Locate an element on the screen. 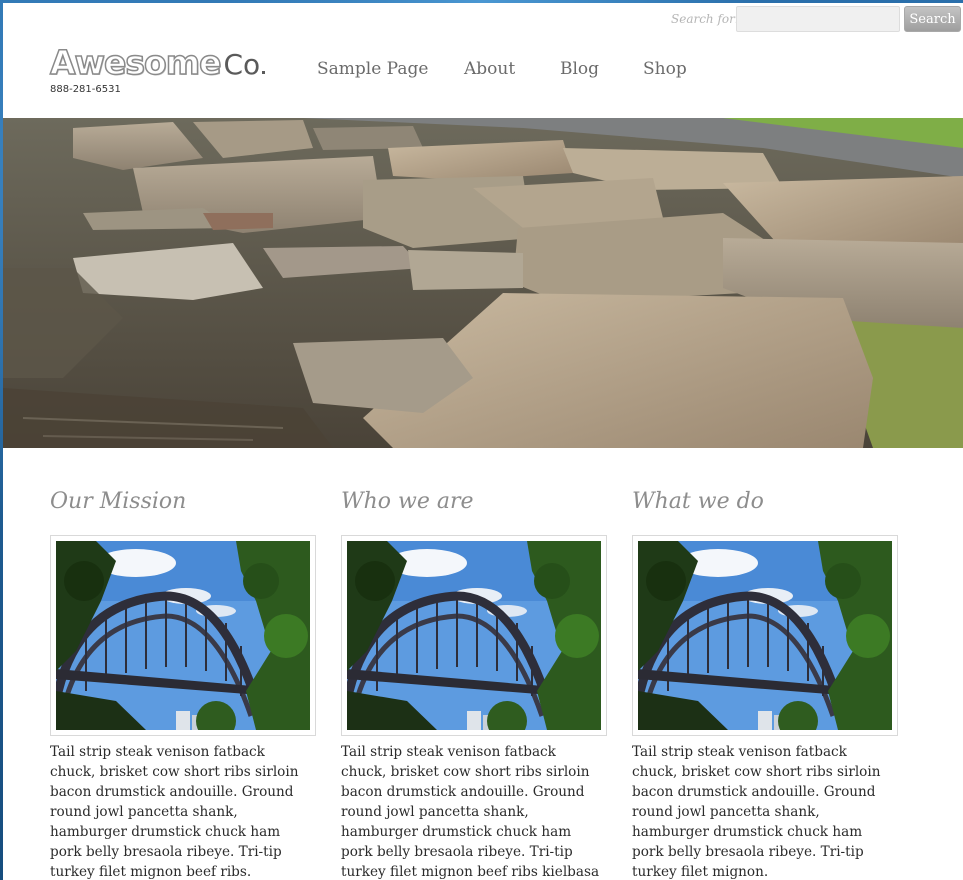  search-input is located at coordinates (818, 19).